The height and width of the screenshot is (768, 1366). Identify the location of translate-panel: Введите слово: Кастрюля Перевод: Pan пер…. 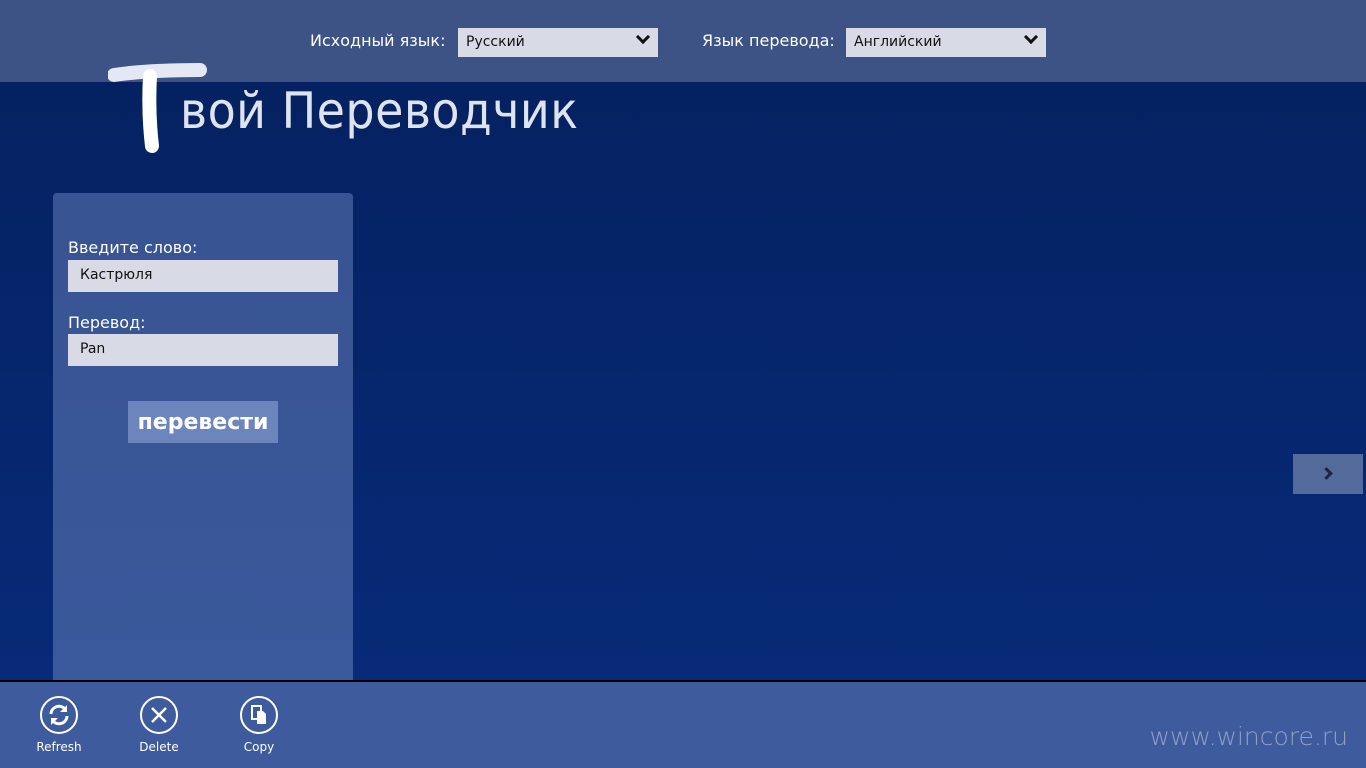
(203, 447).